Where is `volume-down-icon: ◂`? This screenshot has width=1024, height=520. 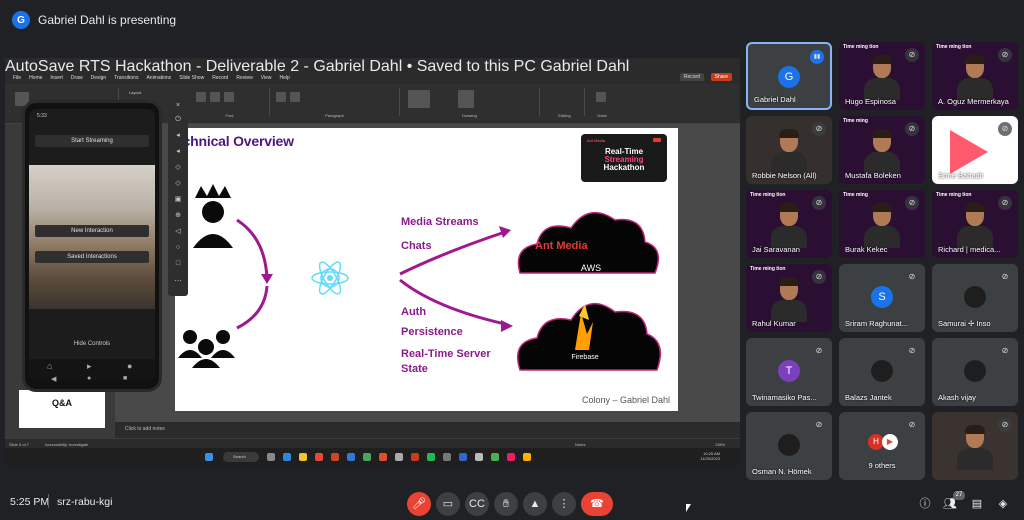 volume-down-icon: ◂ is located at coordinates (178, 152).